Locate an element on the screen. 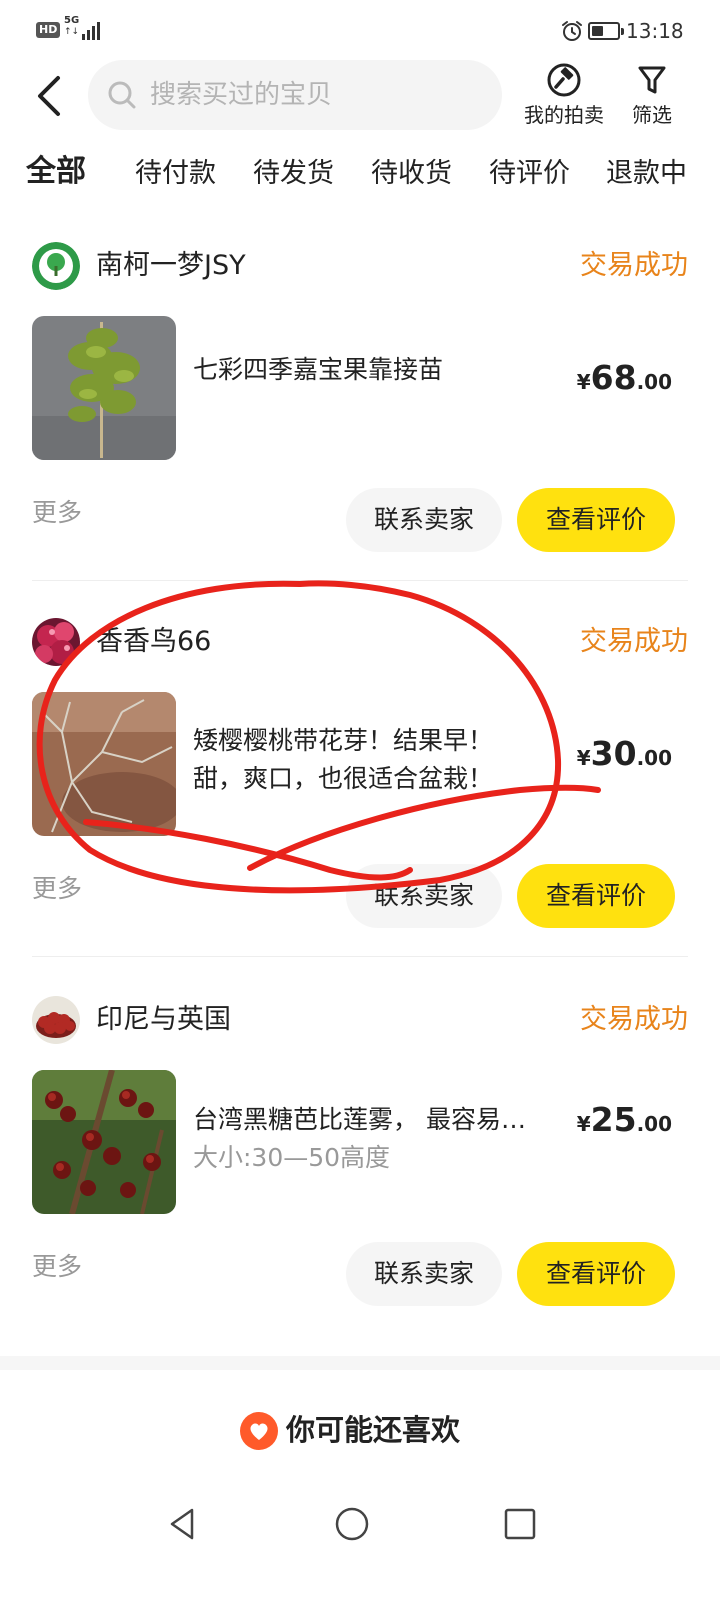 The width and height of the screenshot is (720, 1600). recommend-label: 你可能还喜欢 is located at coordinates (373, 1430).